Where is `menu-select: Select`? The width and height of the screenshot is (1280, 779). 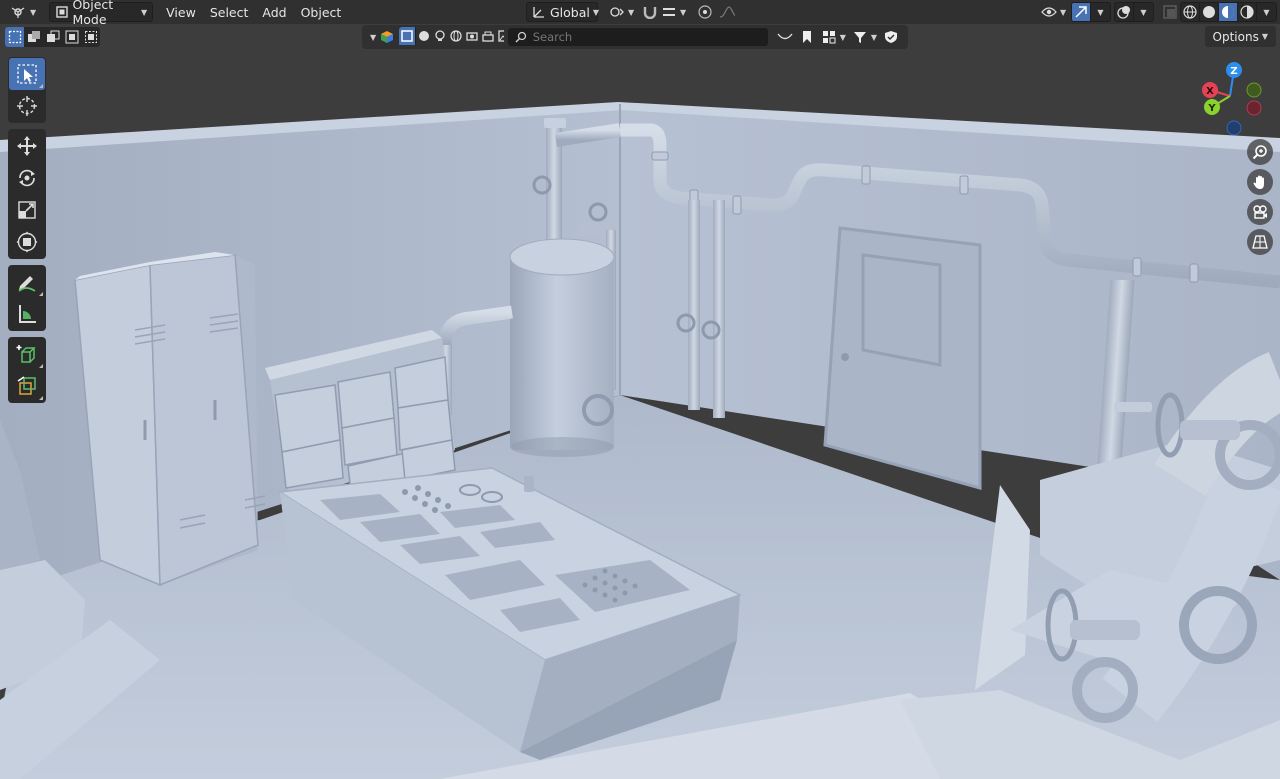
menu-select: Select is located at coordinates (229, 12).